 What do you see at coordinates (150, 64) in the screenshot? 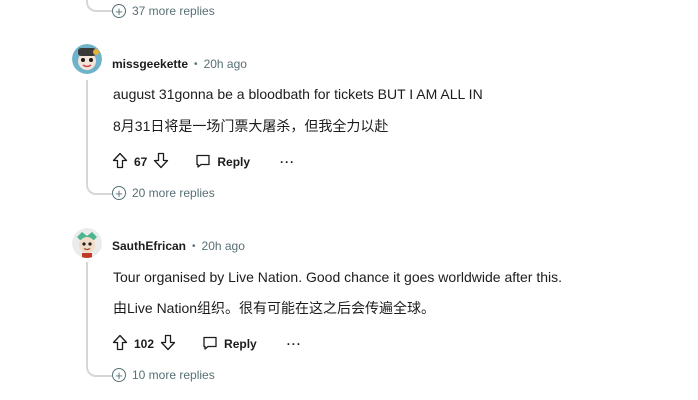
I see `username: missgeekette` at bounding box center [150, 64].